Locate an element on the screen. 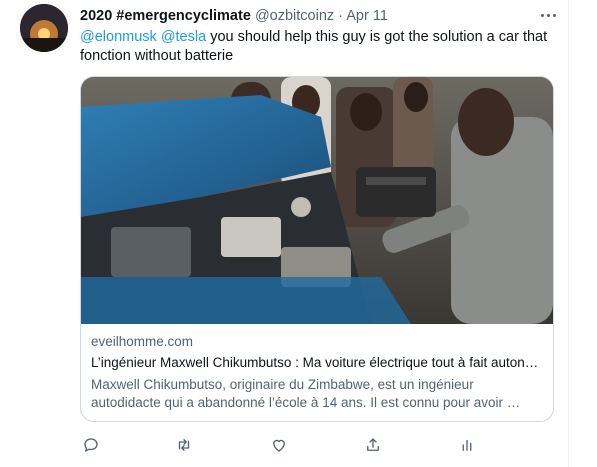 Image resolution: width=597 pixels, height=467 pixels. like-icon is located at coordinates (279, 445).